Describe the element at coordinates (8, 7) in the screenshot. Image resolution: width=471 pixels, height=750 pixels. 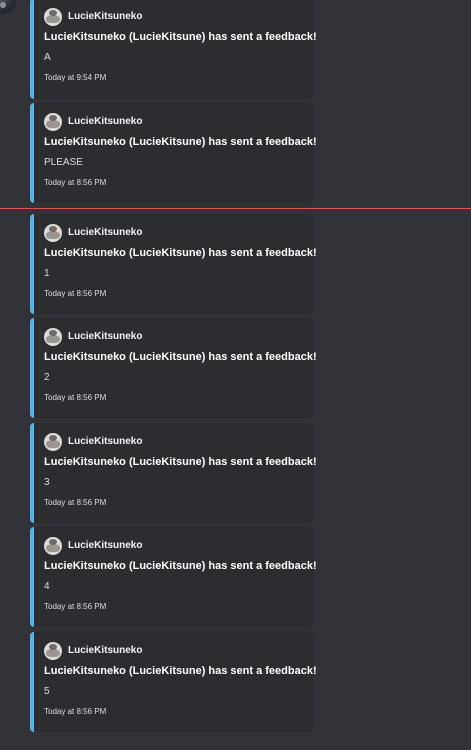
I see `user-avatar` at that location.